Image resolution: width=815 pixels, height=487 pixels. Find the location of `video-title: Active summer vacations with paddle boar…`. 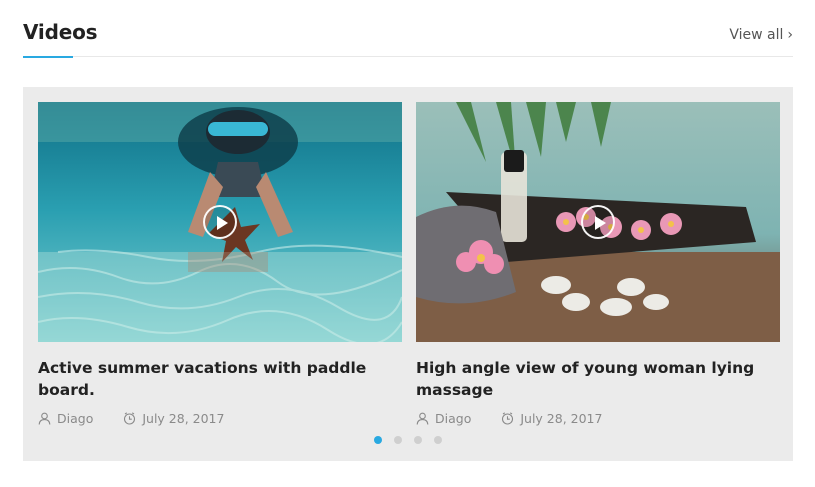

video-title: Active summer vacations with paddle boar… is located at coordinates (220, 379).